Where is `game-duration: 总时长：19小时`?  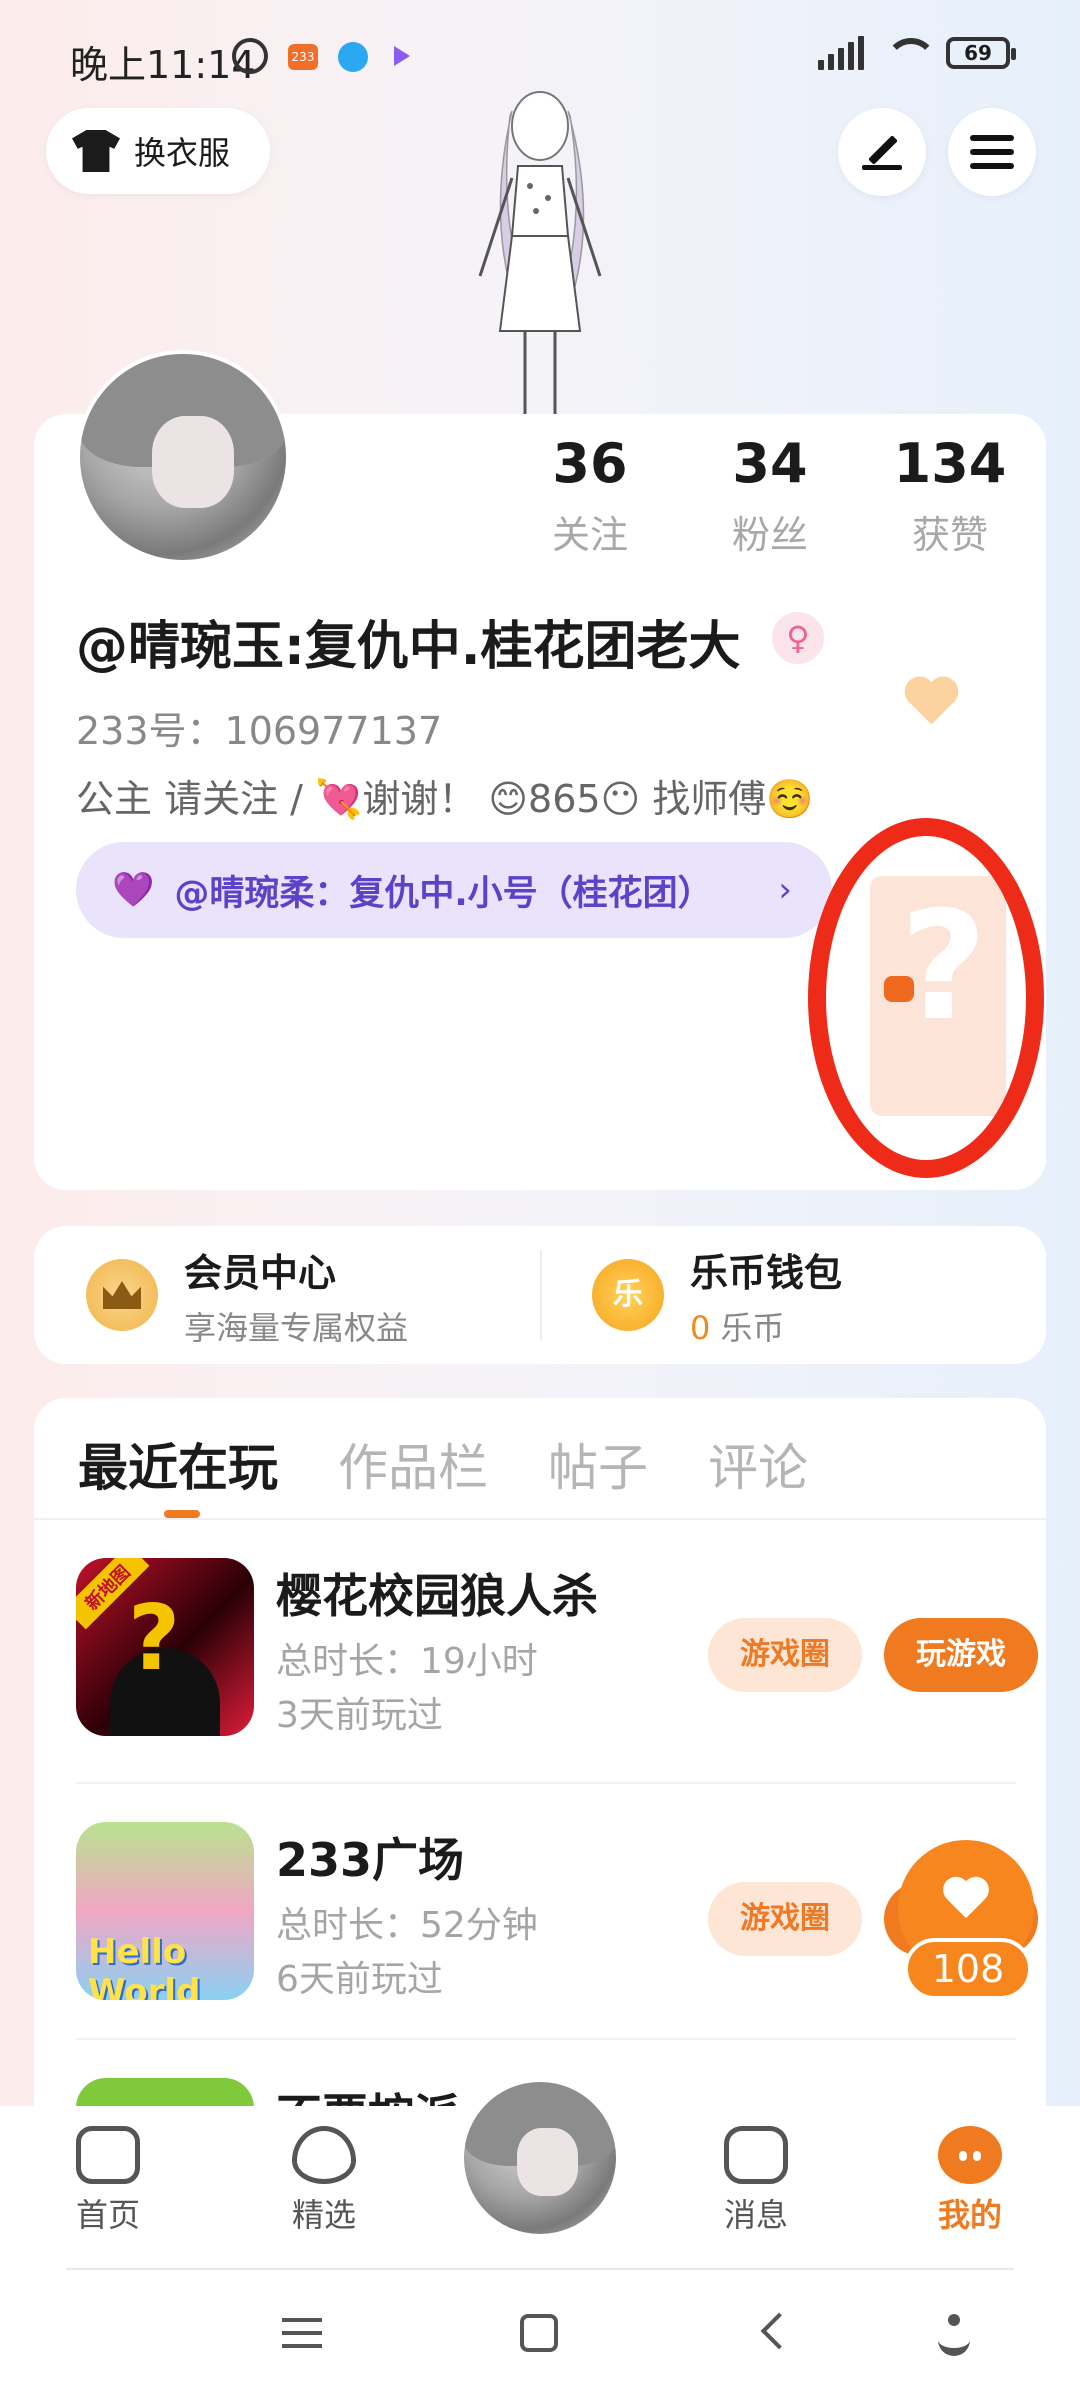
game-duration: 总时长：19小时 is located at coordinates (407, 1661).